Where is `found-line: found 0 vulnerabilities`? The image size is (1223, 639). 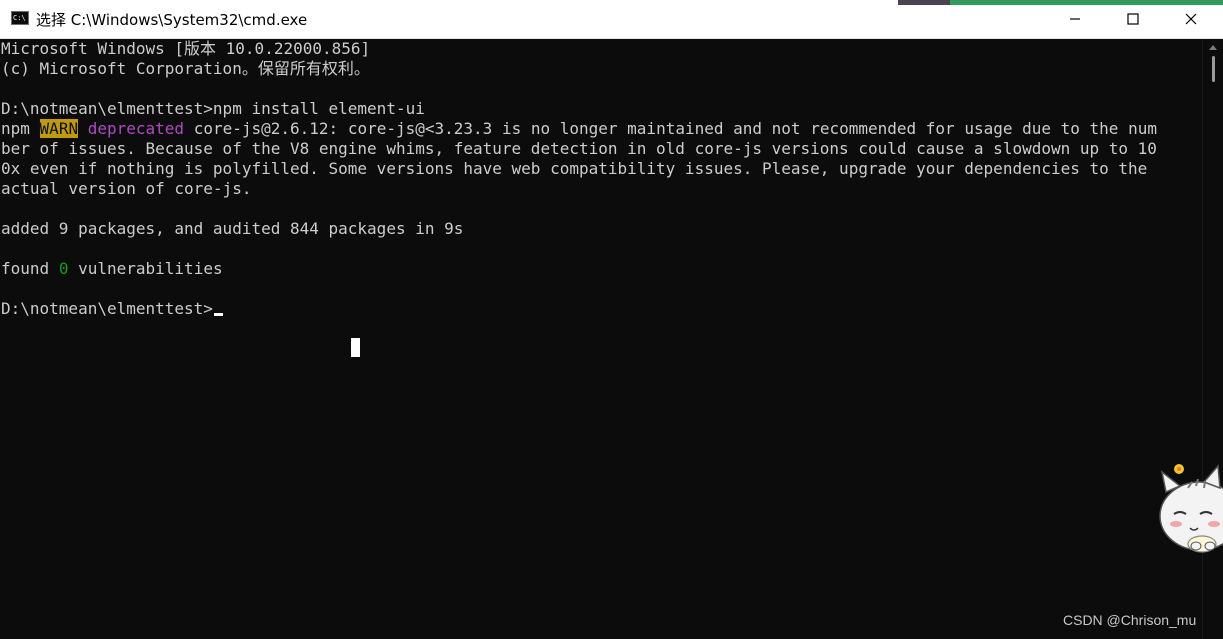
found-line: found 0 vulnerabilities is located at coordinates (112, 269).